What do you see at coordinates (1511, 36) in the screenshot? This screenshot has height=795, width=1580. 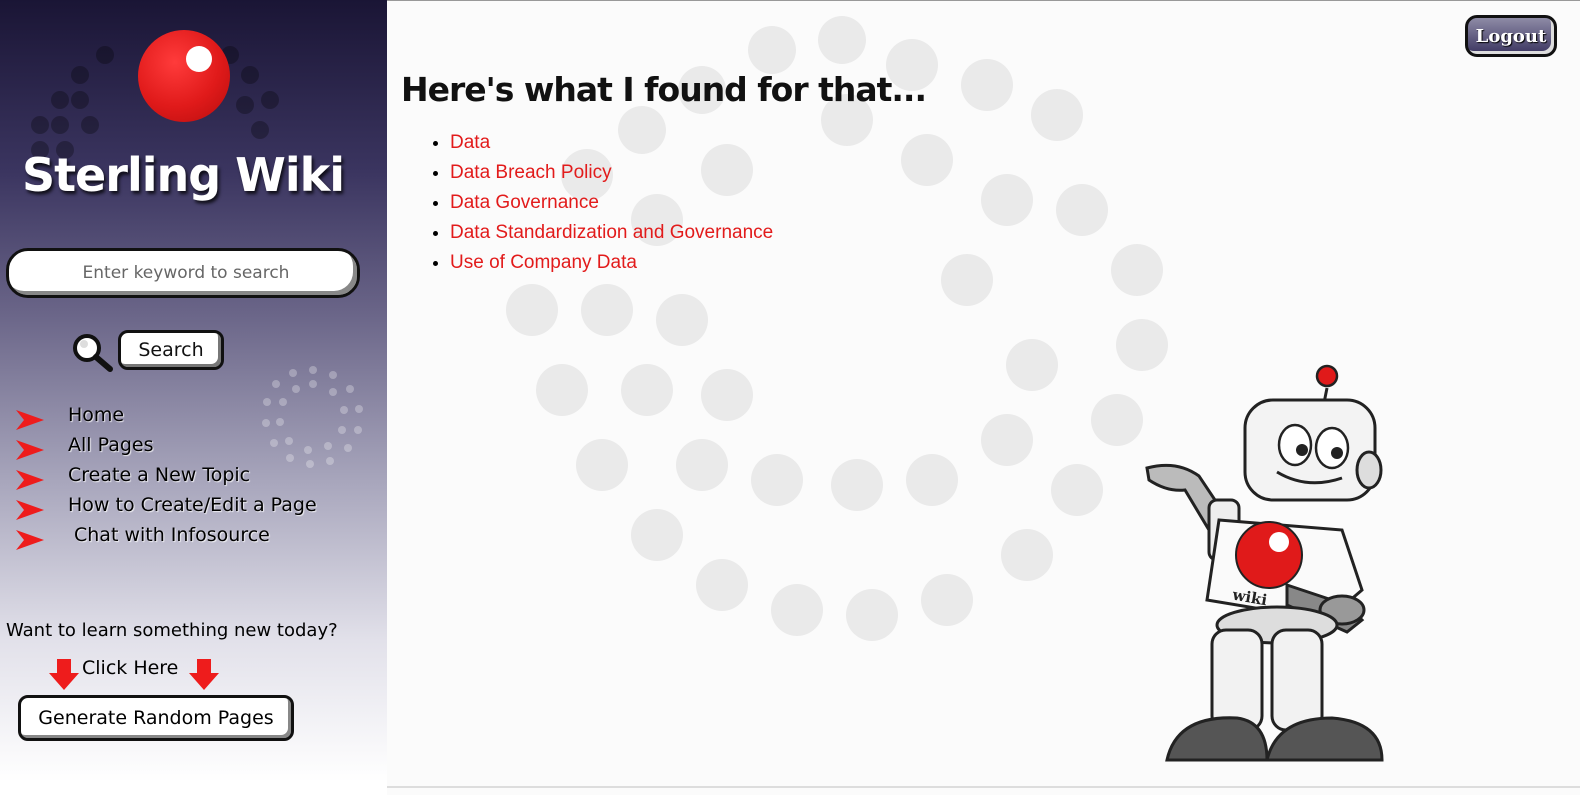 I see `logout-button: Logout` at bounding box center [1511, 36].